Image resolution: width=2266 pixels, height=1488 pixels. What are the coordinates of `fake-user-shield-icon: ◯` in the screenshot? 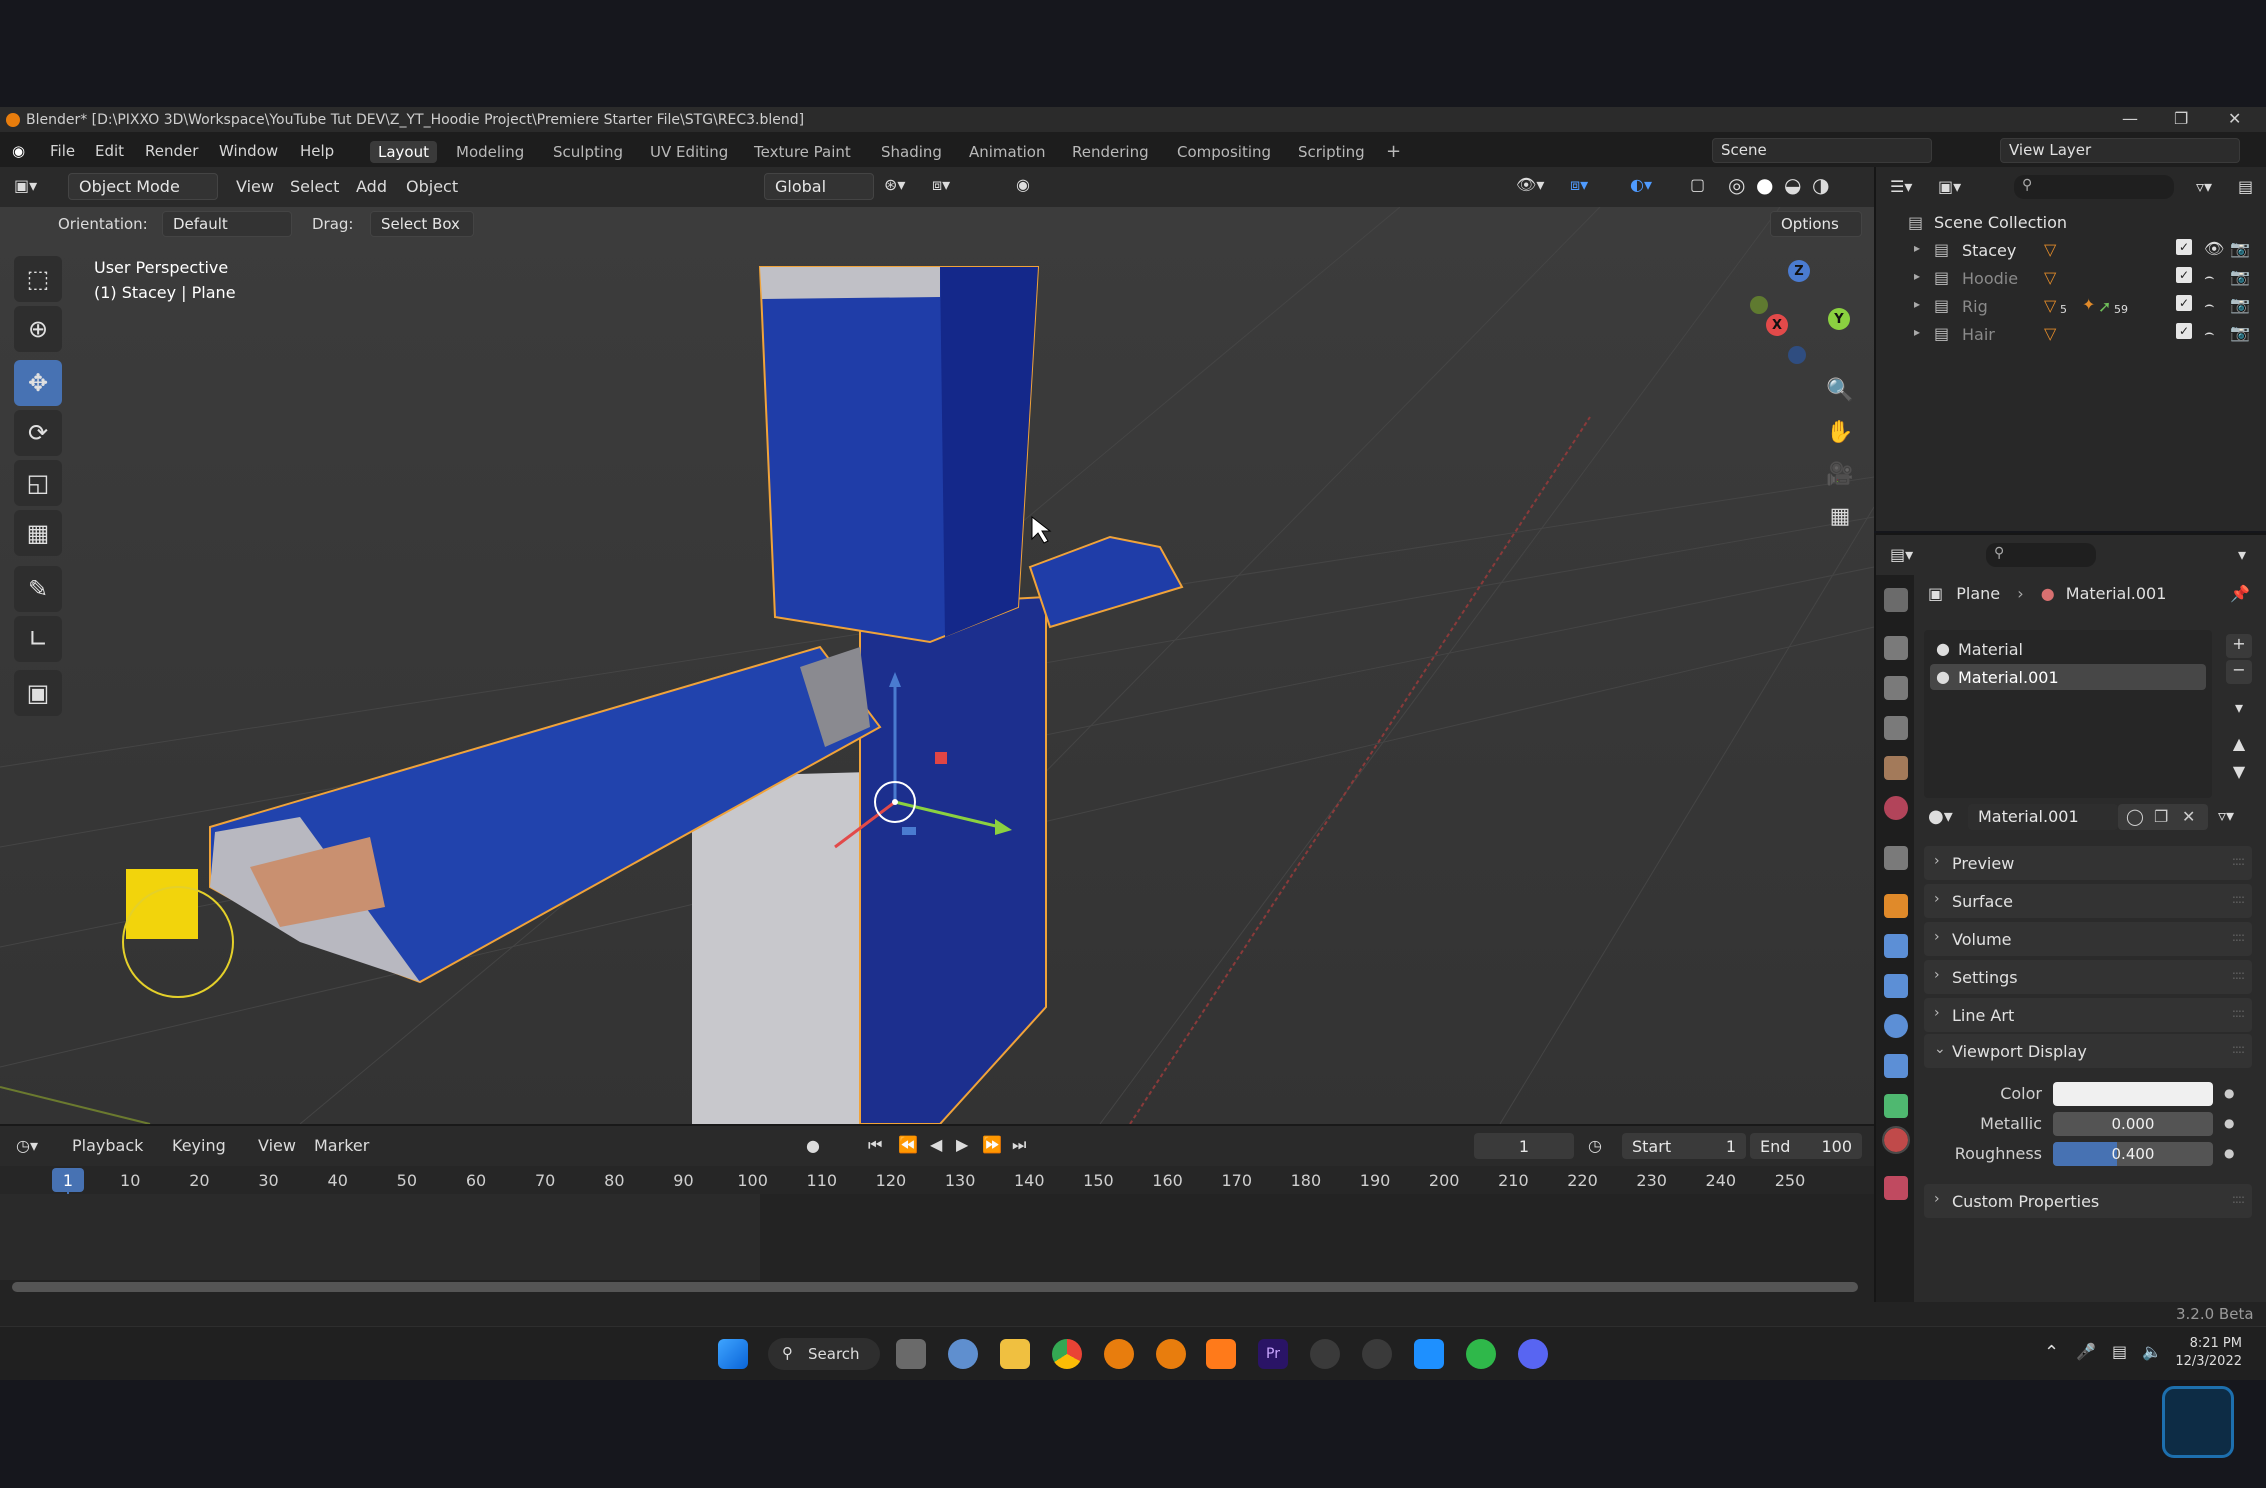 It's located at (2135, 816).